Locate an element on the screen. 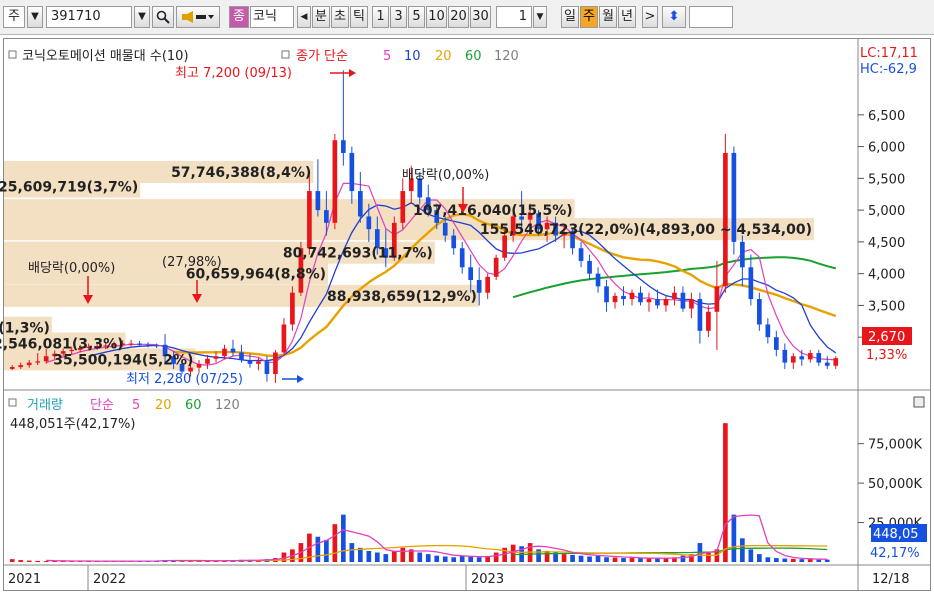 The height and width of the screenshot is (593, 934). collapse-pane-icon is located at coordinates (919, 402).